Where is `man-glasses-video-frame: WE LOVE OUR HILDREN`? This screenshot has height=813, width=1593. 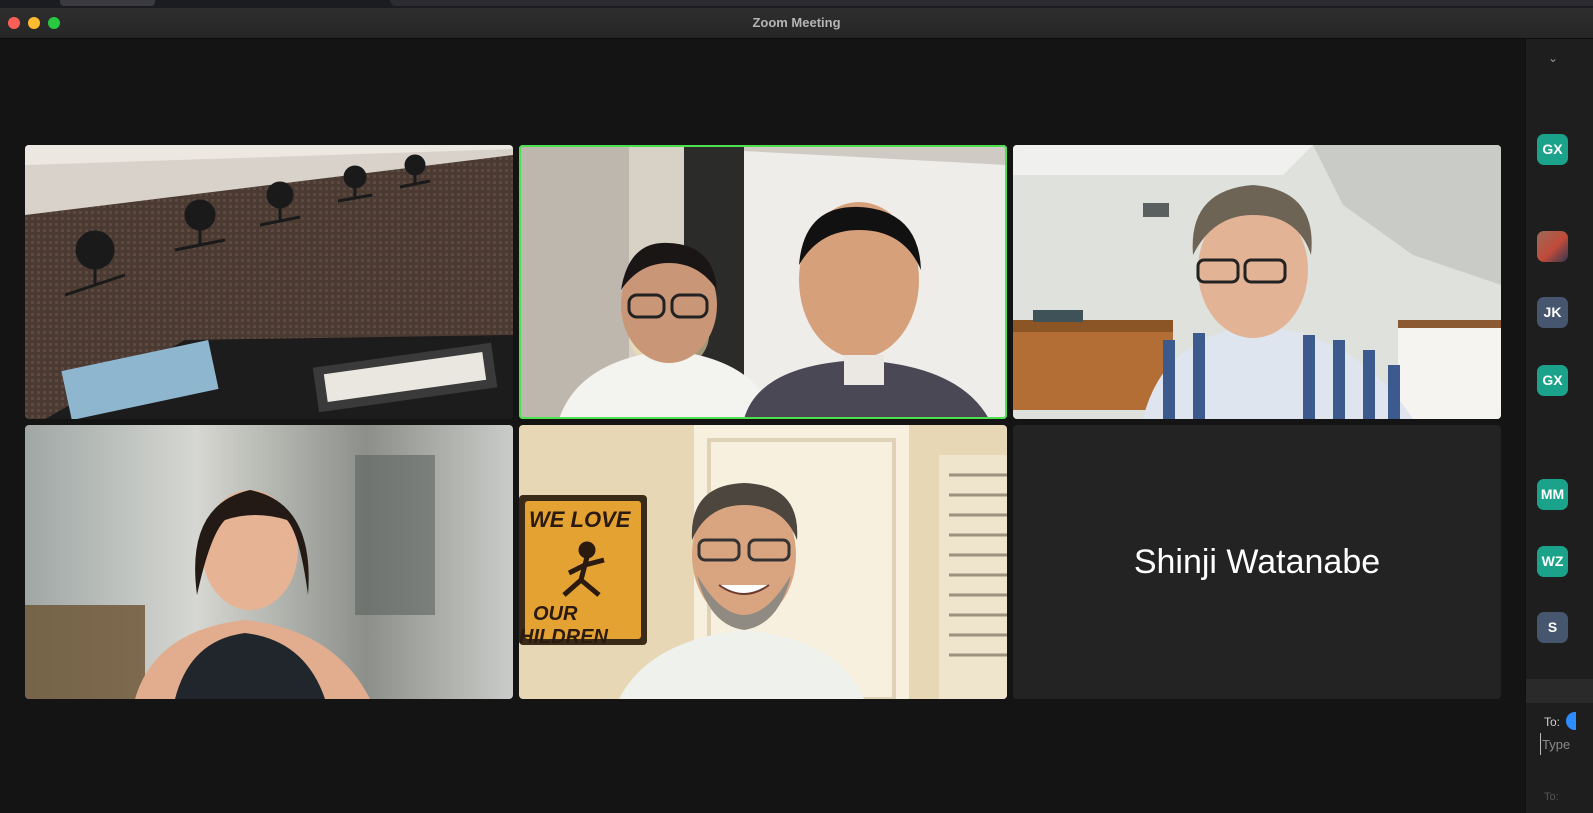 man-glasses-video-frame: WE LOVE OUR HILDREN is located at coordinates (763, 562).